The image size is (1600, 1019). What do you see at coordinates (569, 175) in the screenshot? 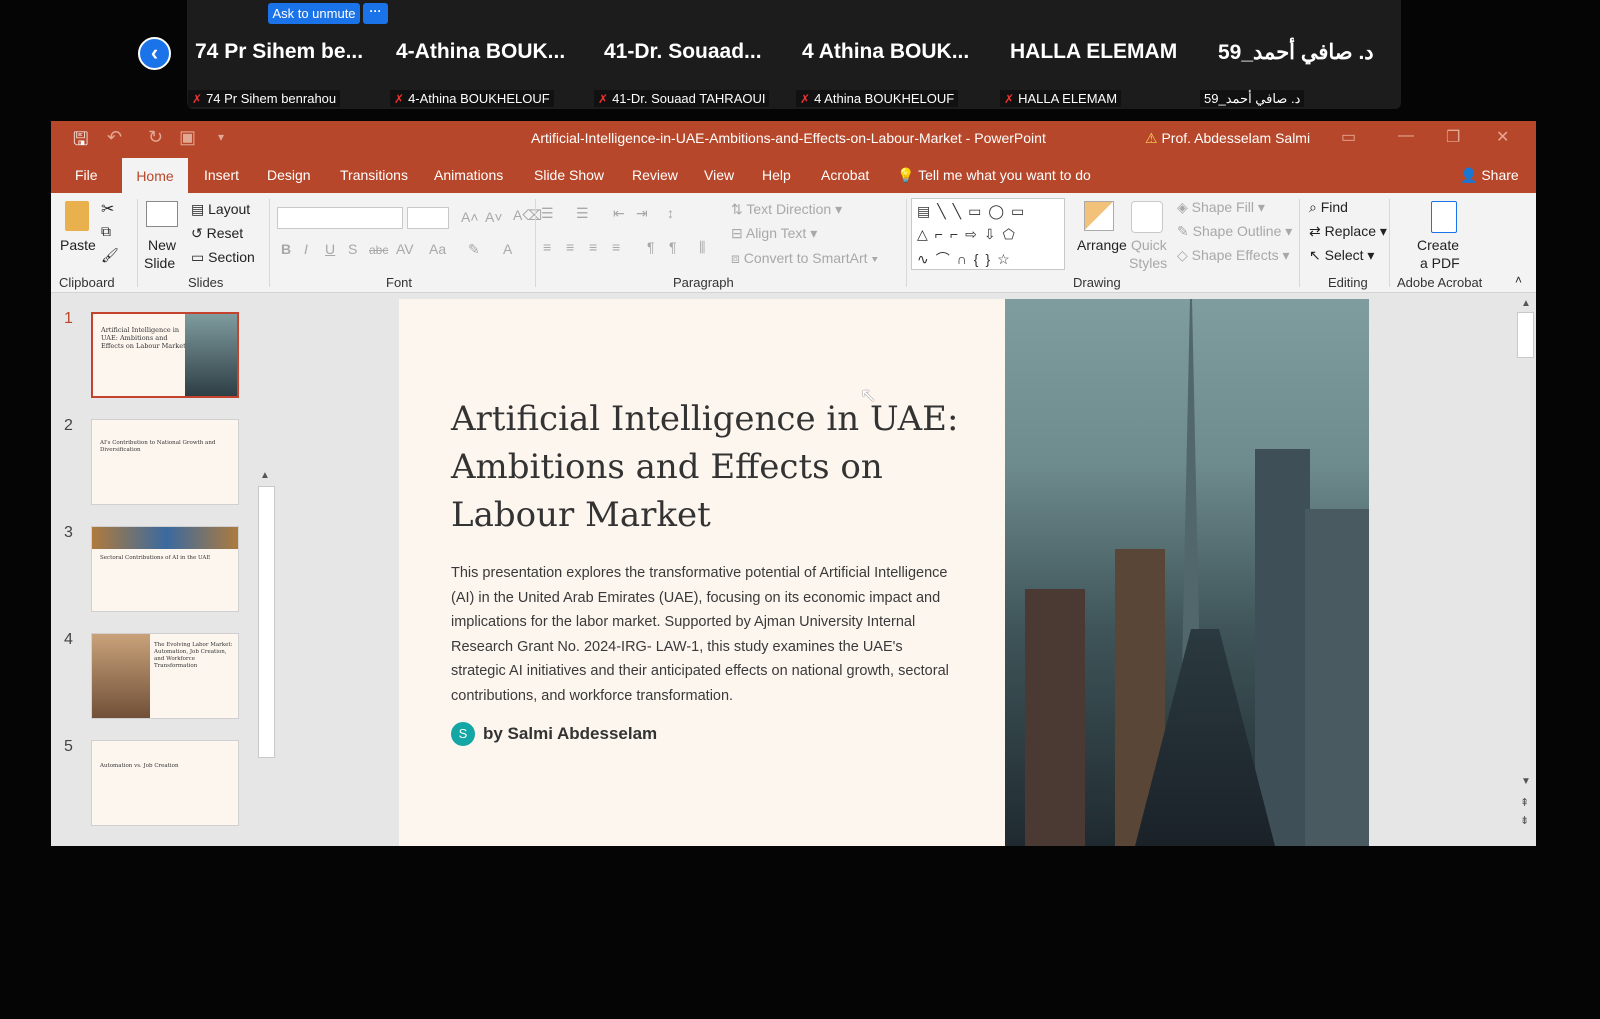
I see `tab-slide-show: Slide Show` at bounding box center [569, 175].